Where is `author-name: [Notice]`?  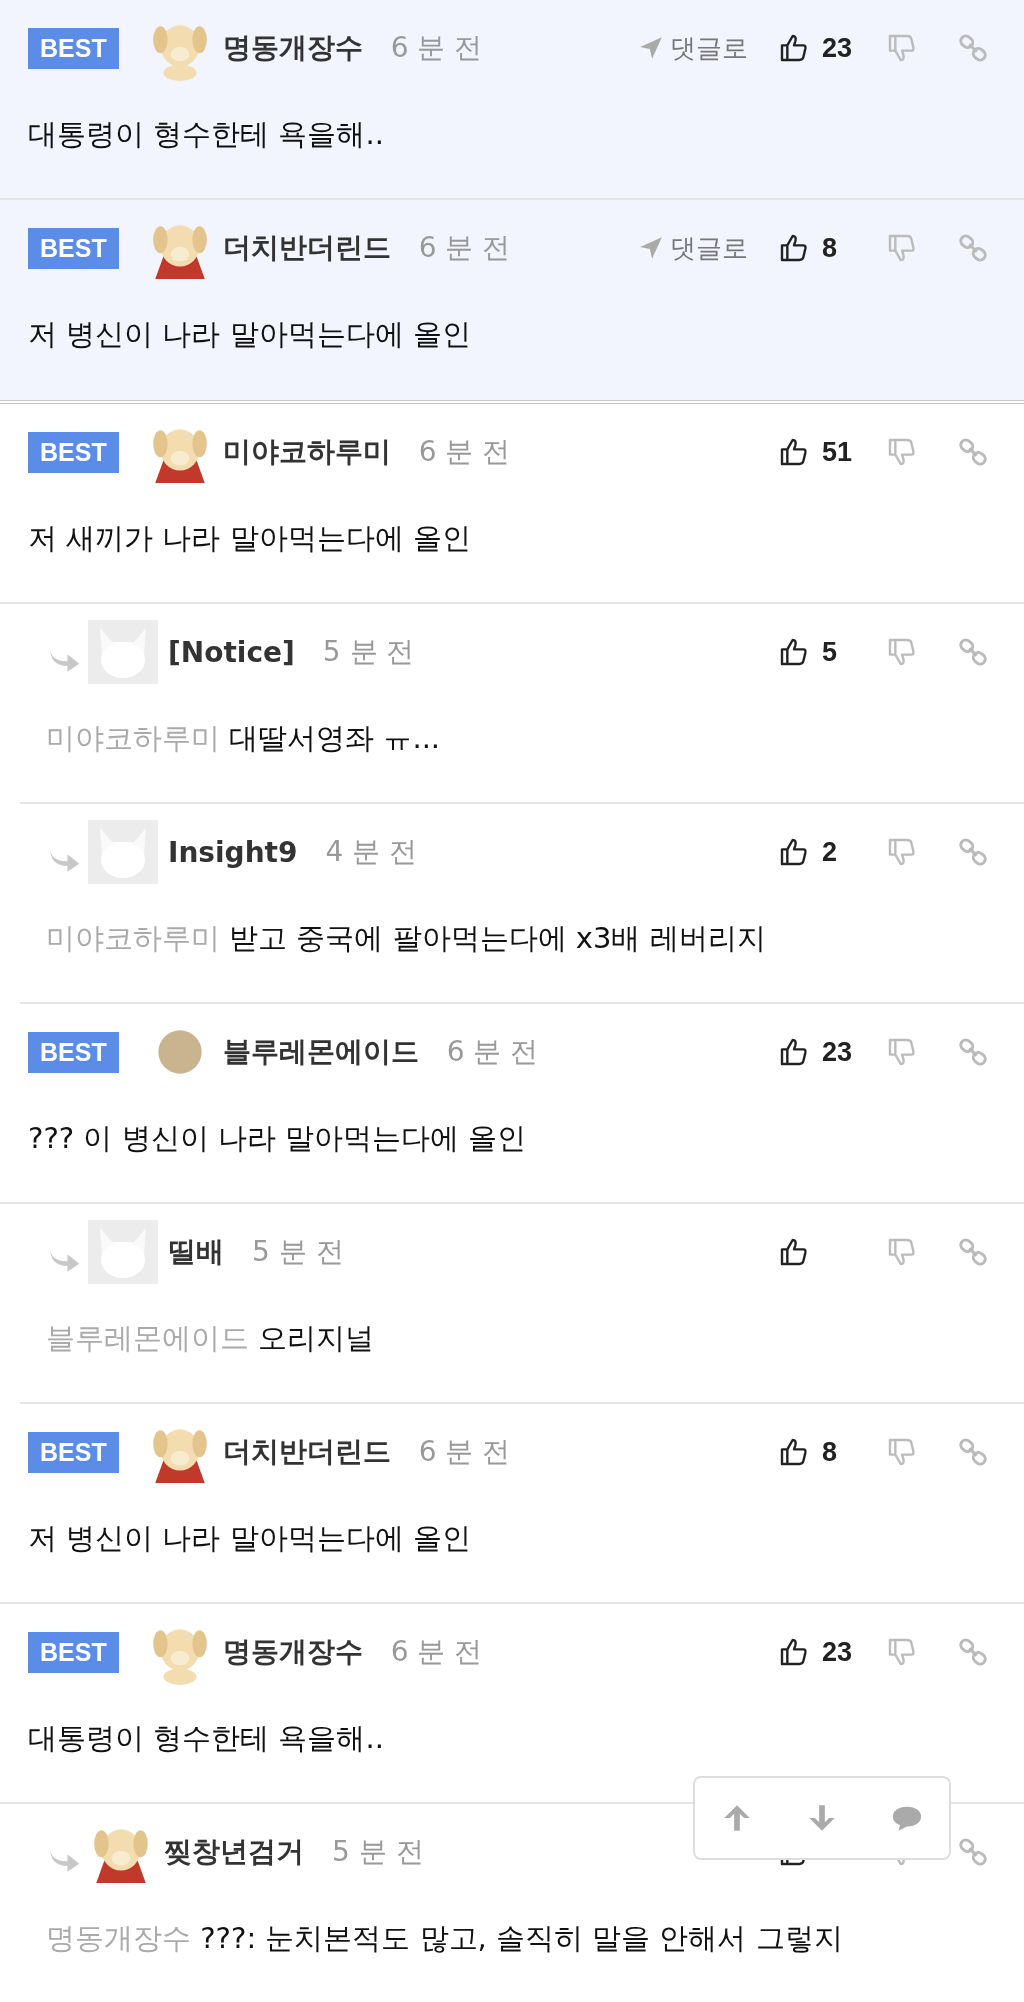
author-name: [Notice] is located at coordinates (231, 652).